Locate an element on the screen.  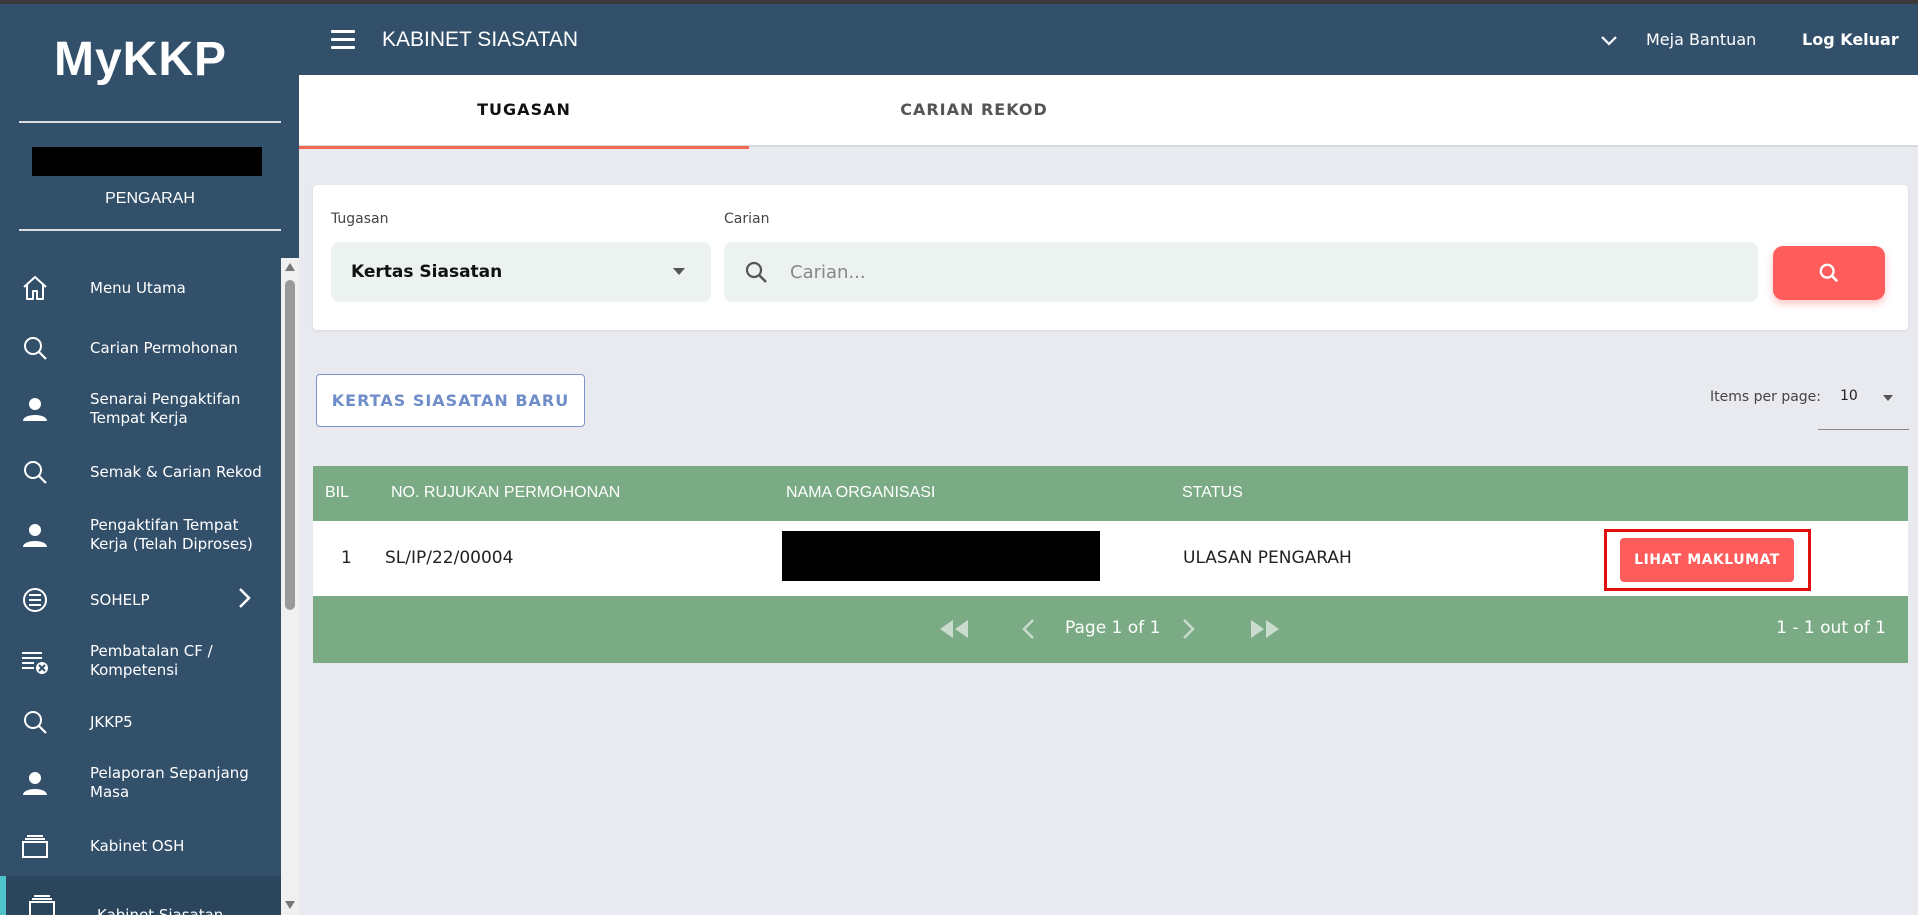
next-page-icon is located at coordinates (1189, 629).